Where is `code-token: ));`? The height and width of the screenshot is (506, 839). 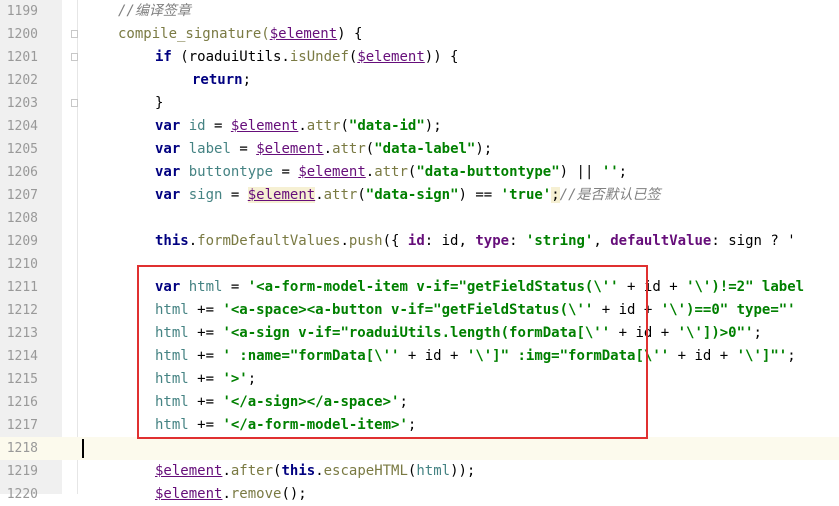 code-token: )); is located at coordinates (463, 471).